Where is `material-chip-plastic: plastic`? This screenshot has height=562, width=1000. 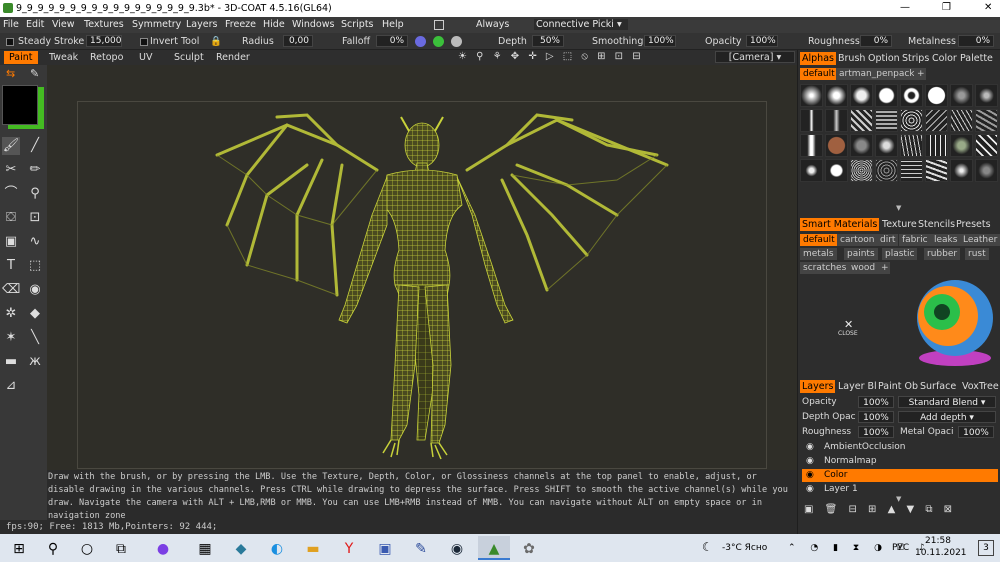 material-chip-plastic: plastic is located at coordinates (900, 254).